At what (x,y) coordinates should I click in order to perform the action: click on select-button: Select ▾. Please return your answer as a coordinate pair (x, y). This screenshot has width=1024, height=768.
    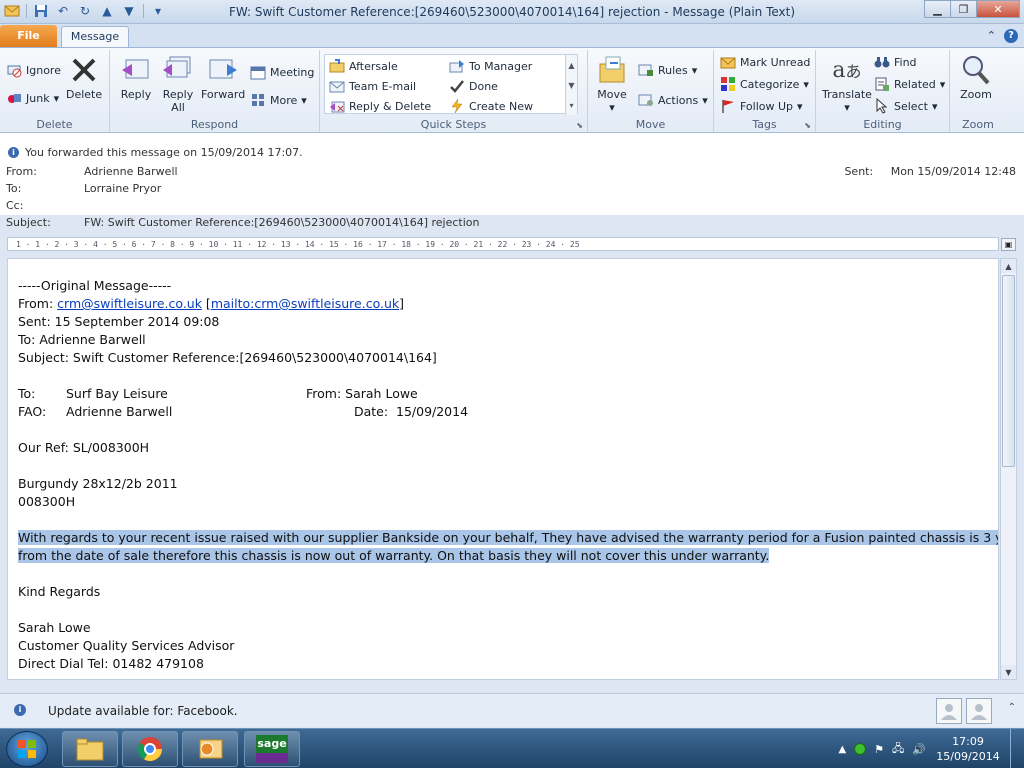
    Looking at the image, I should click on (905, 106).